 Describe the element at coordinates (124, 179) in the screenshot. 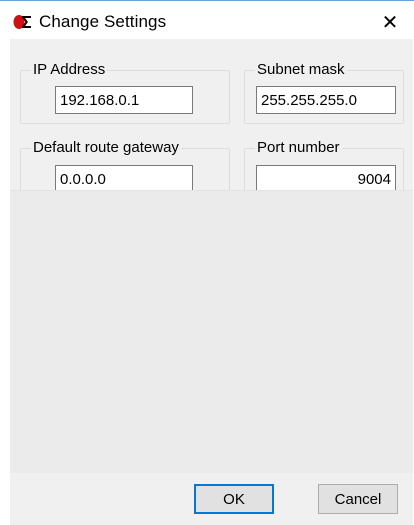

I see `default-gateway-input: 0.0.0.0` at that location.